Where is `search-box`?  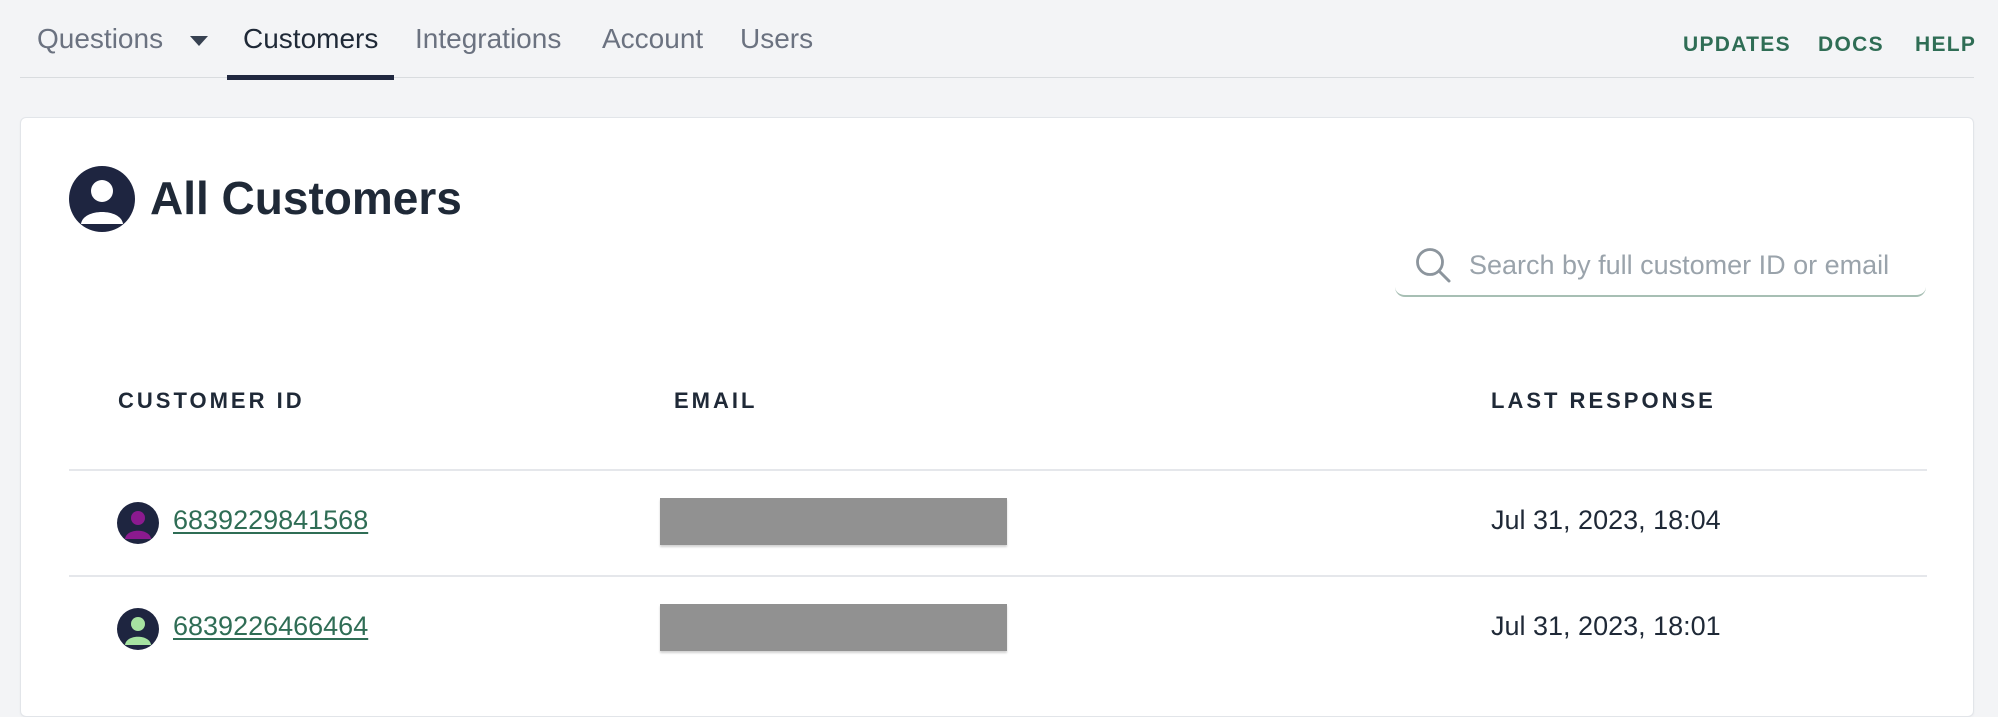
search-box is located at coordinates (1660, 266).